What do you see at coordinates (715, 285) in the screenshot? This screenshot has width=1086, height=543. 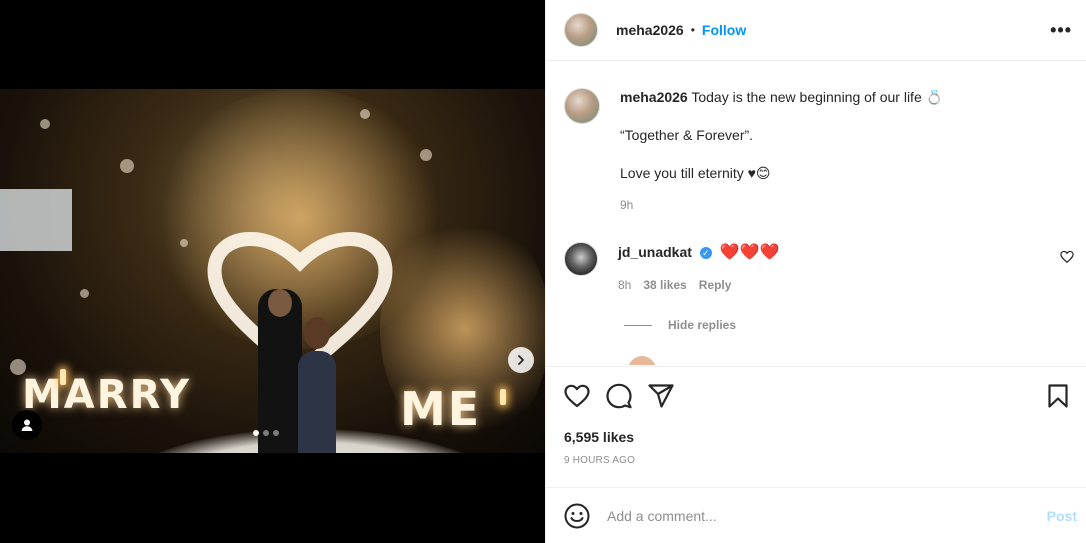 I see `reply-button: Reply` at bounding box center [715, 285].